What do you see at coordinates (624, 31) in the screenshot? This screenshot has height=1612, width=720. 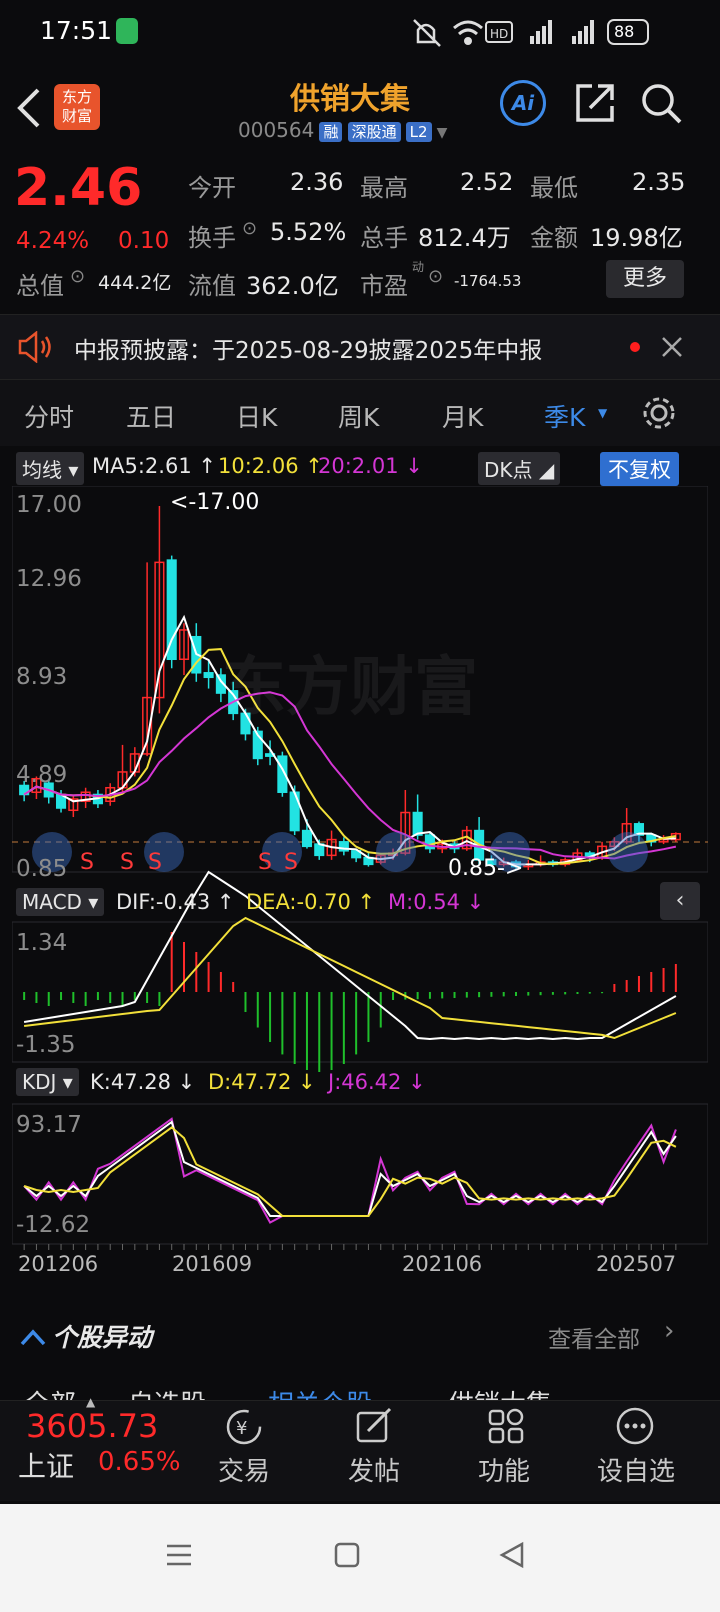 I see `battery-level: 88` at bounding box center [624, 31].